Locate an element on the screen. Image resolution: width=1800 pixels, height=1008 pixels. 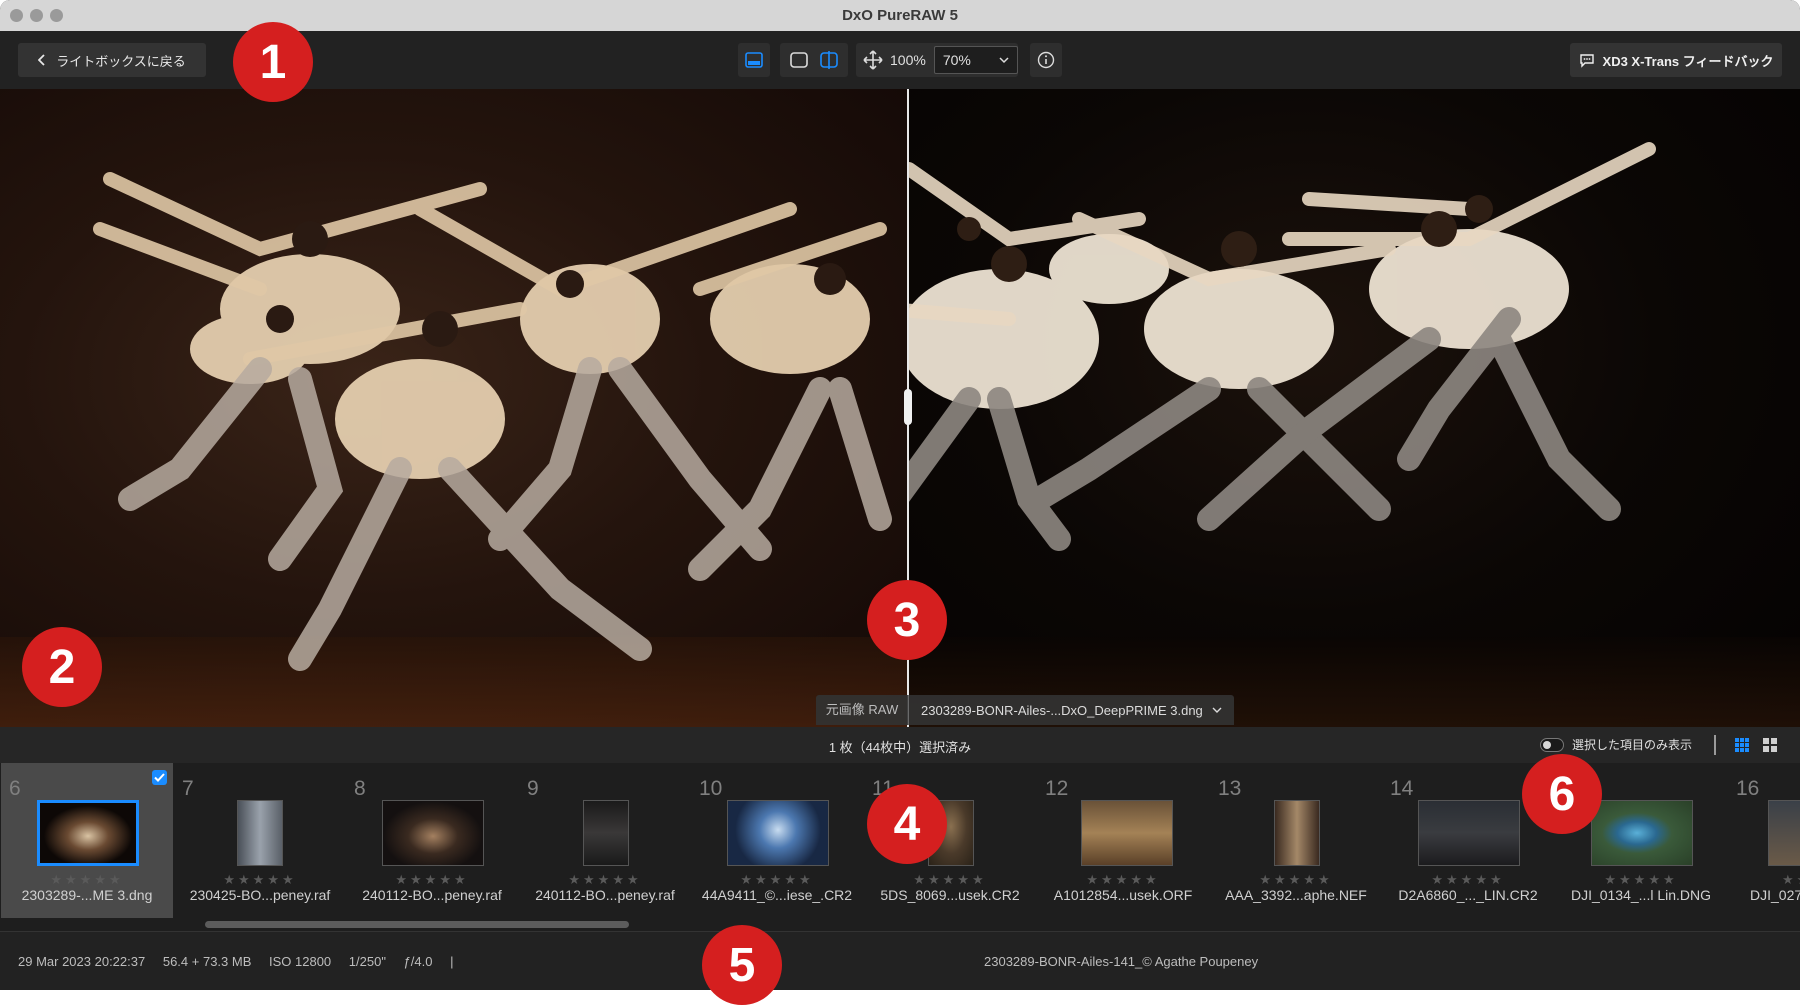
callout-3: 3 is located at coordinates (907, 620).